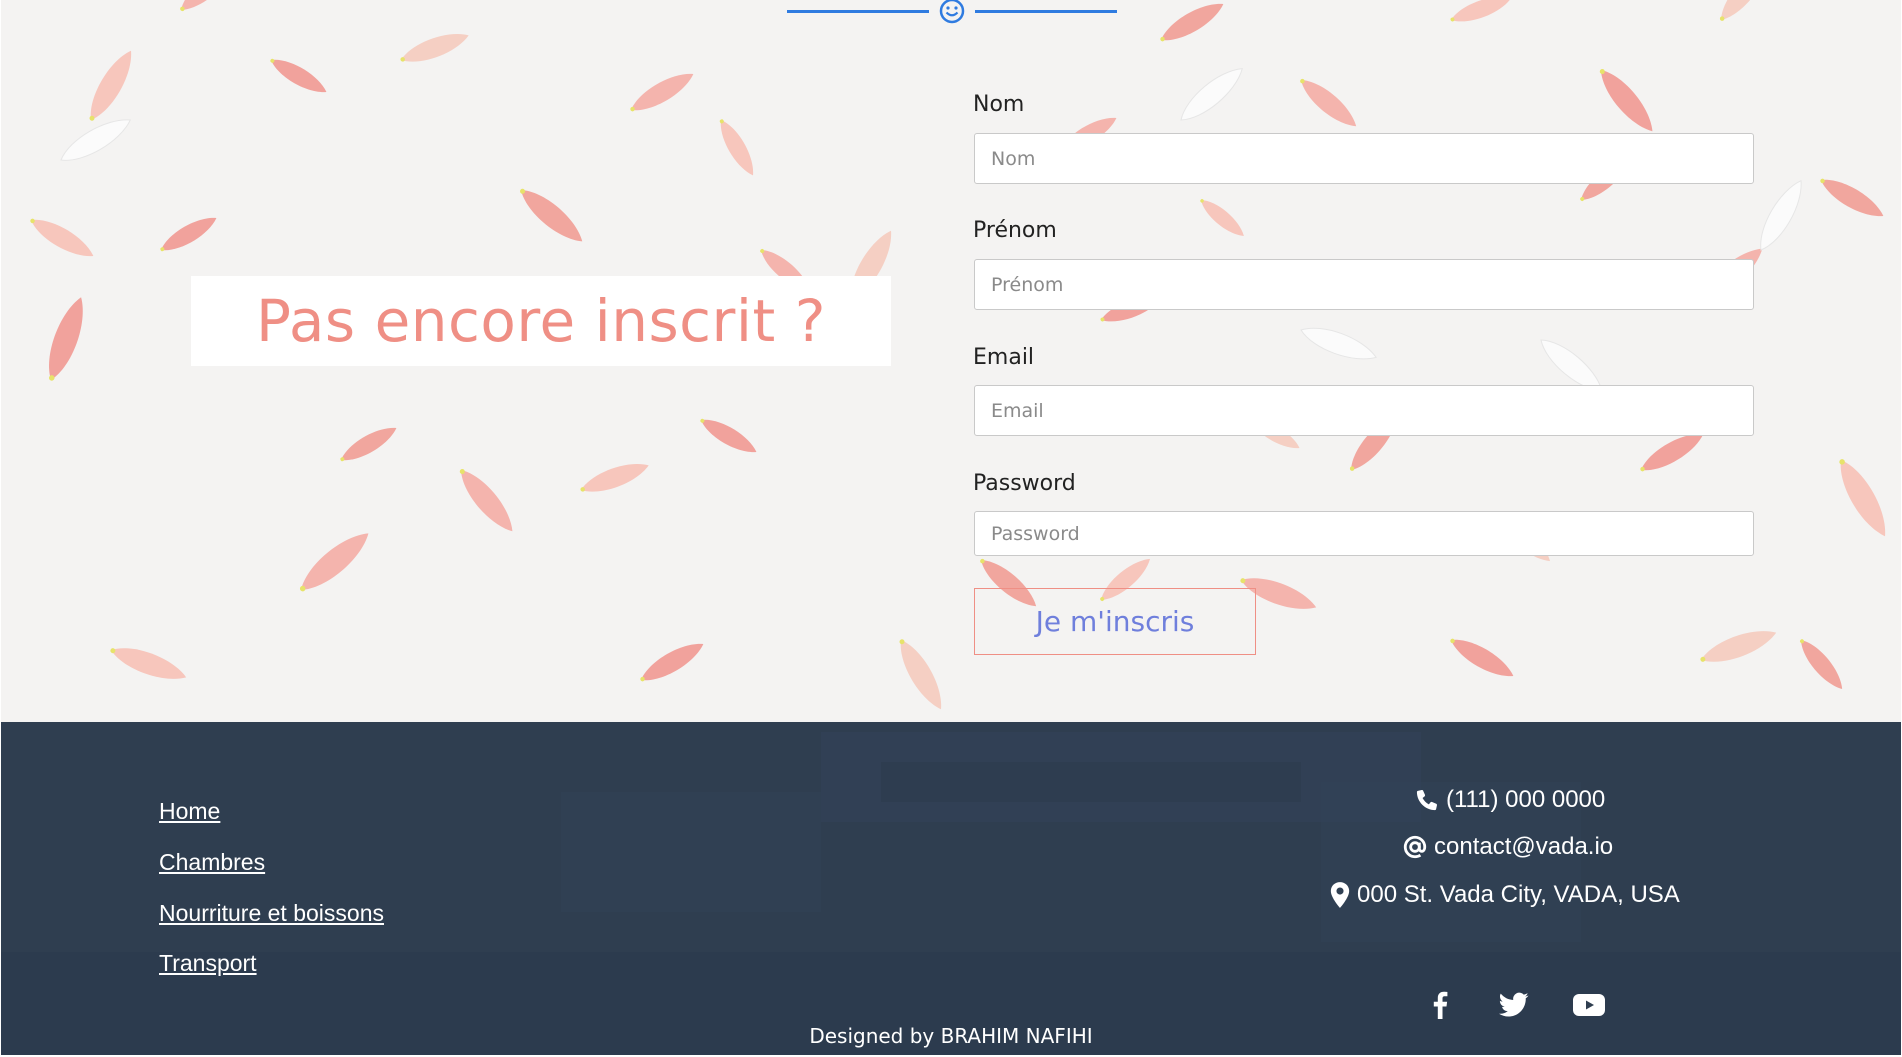  I want to click on signup-submit-button: Je m'inscris, so click(1115, 621).